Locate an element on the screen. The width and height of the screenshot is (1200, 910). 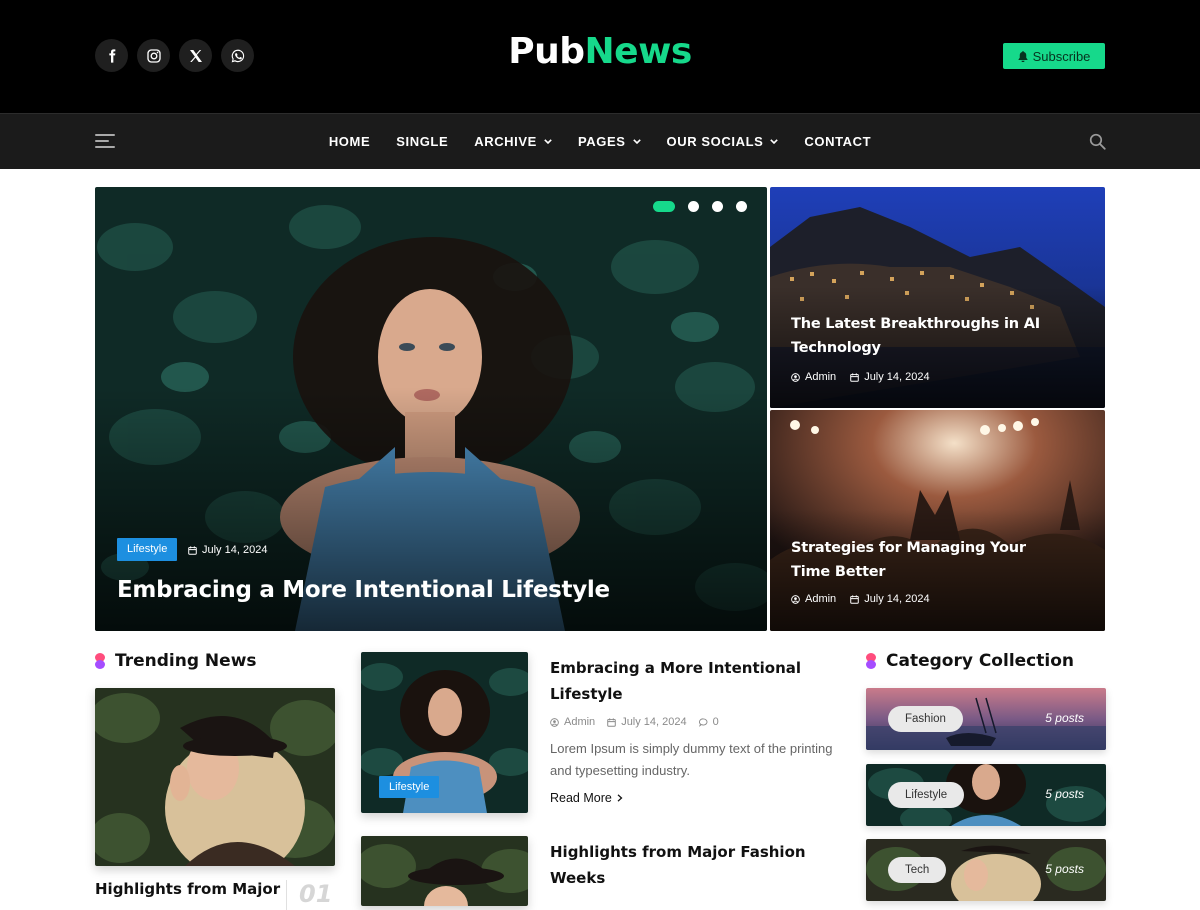
nav-item-single: SINGLE is located at coordinates (422, 141).